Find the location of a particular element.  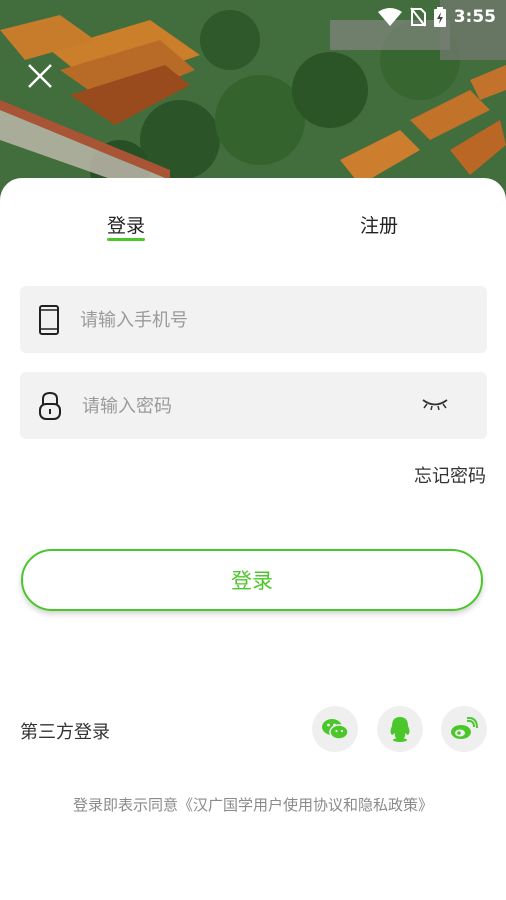

status-icons is located at coordinates (412, 19).